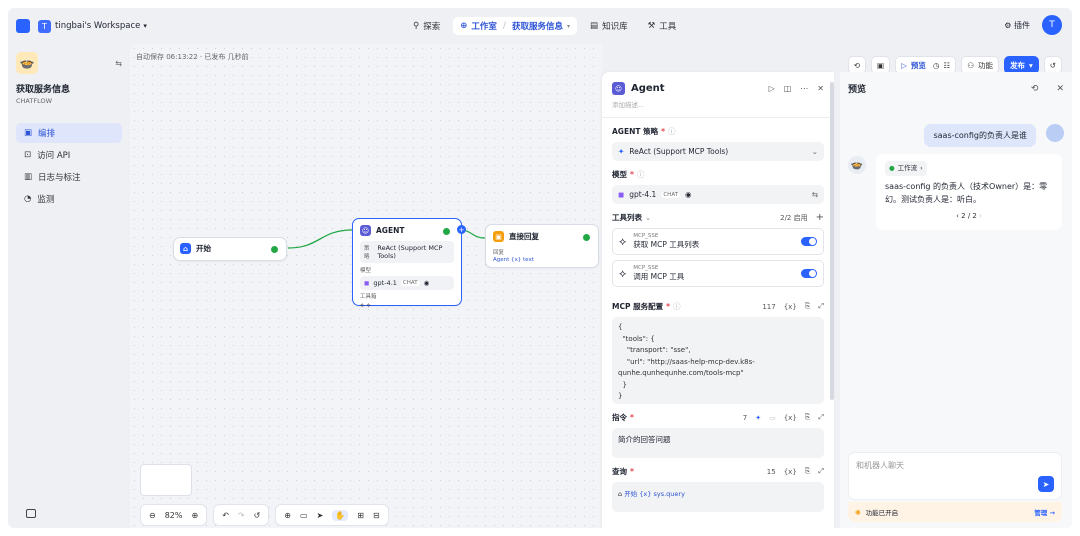  Describe the element at coordinates (390, 230) in the screenshot. I see `agent-node-title: AGENT` at that location.